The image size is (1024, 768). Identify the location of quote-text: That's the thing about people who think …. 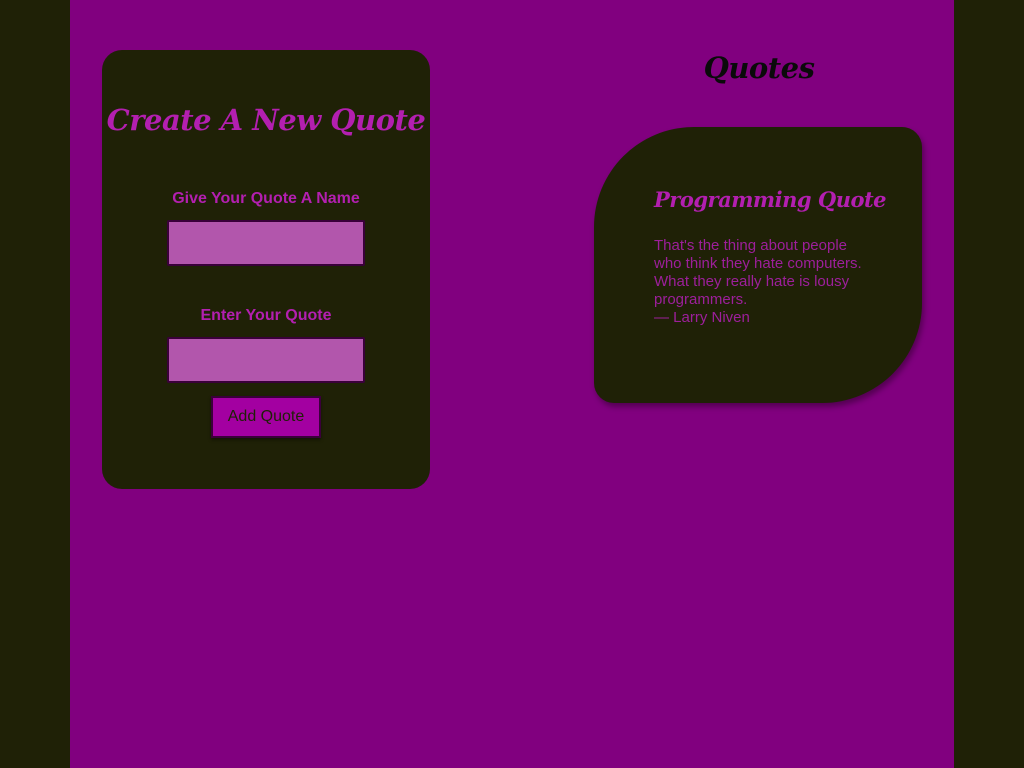
(758, 272).